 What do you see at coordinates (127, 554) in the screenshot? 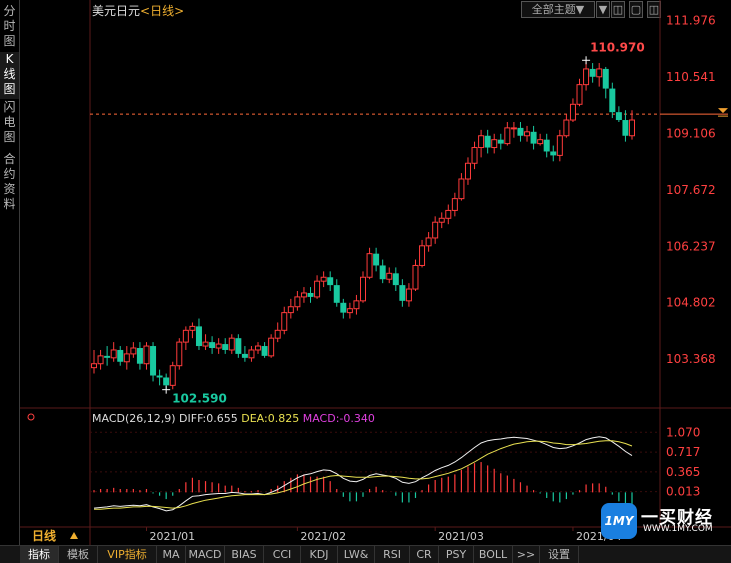
I see `tab-vip-indicator: VIP指标` at bounding box center [127, 554].